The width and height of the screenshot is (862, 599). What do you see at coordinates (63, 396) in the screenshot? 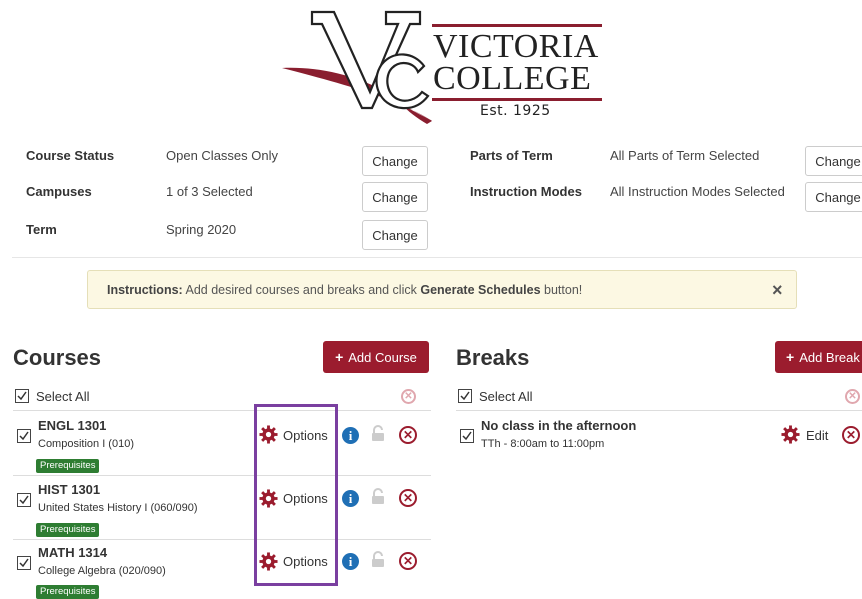
I see `select-all-courses-label: Select All` at bounding box center [63, 396].